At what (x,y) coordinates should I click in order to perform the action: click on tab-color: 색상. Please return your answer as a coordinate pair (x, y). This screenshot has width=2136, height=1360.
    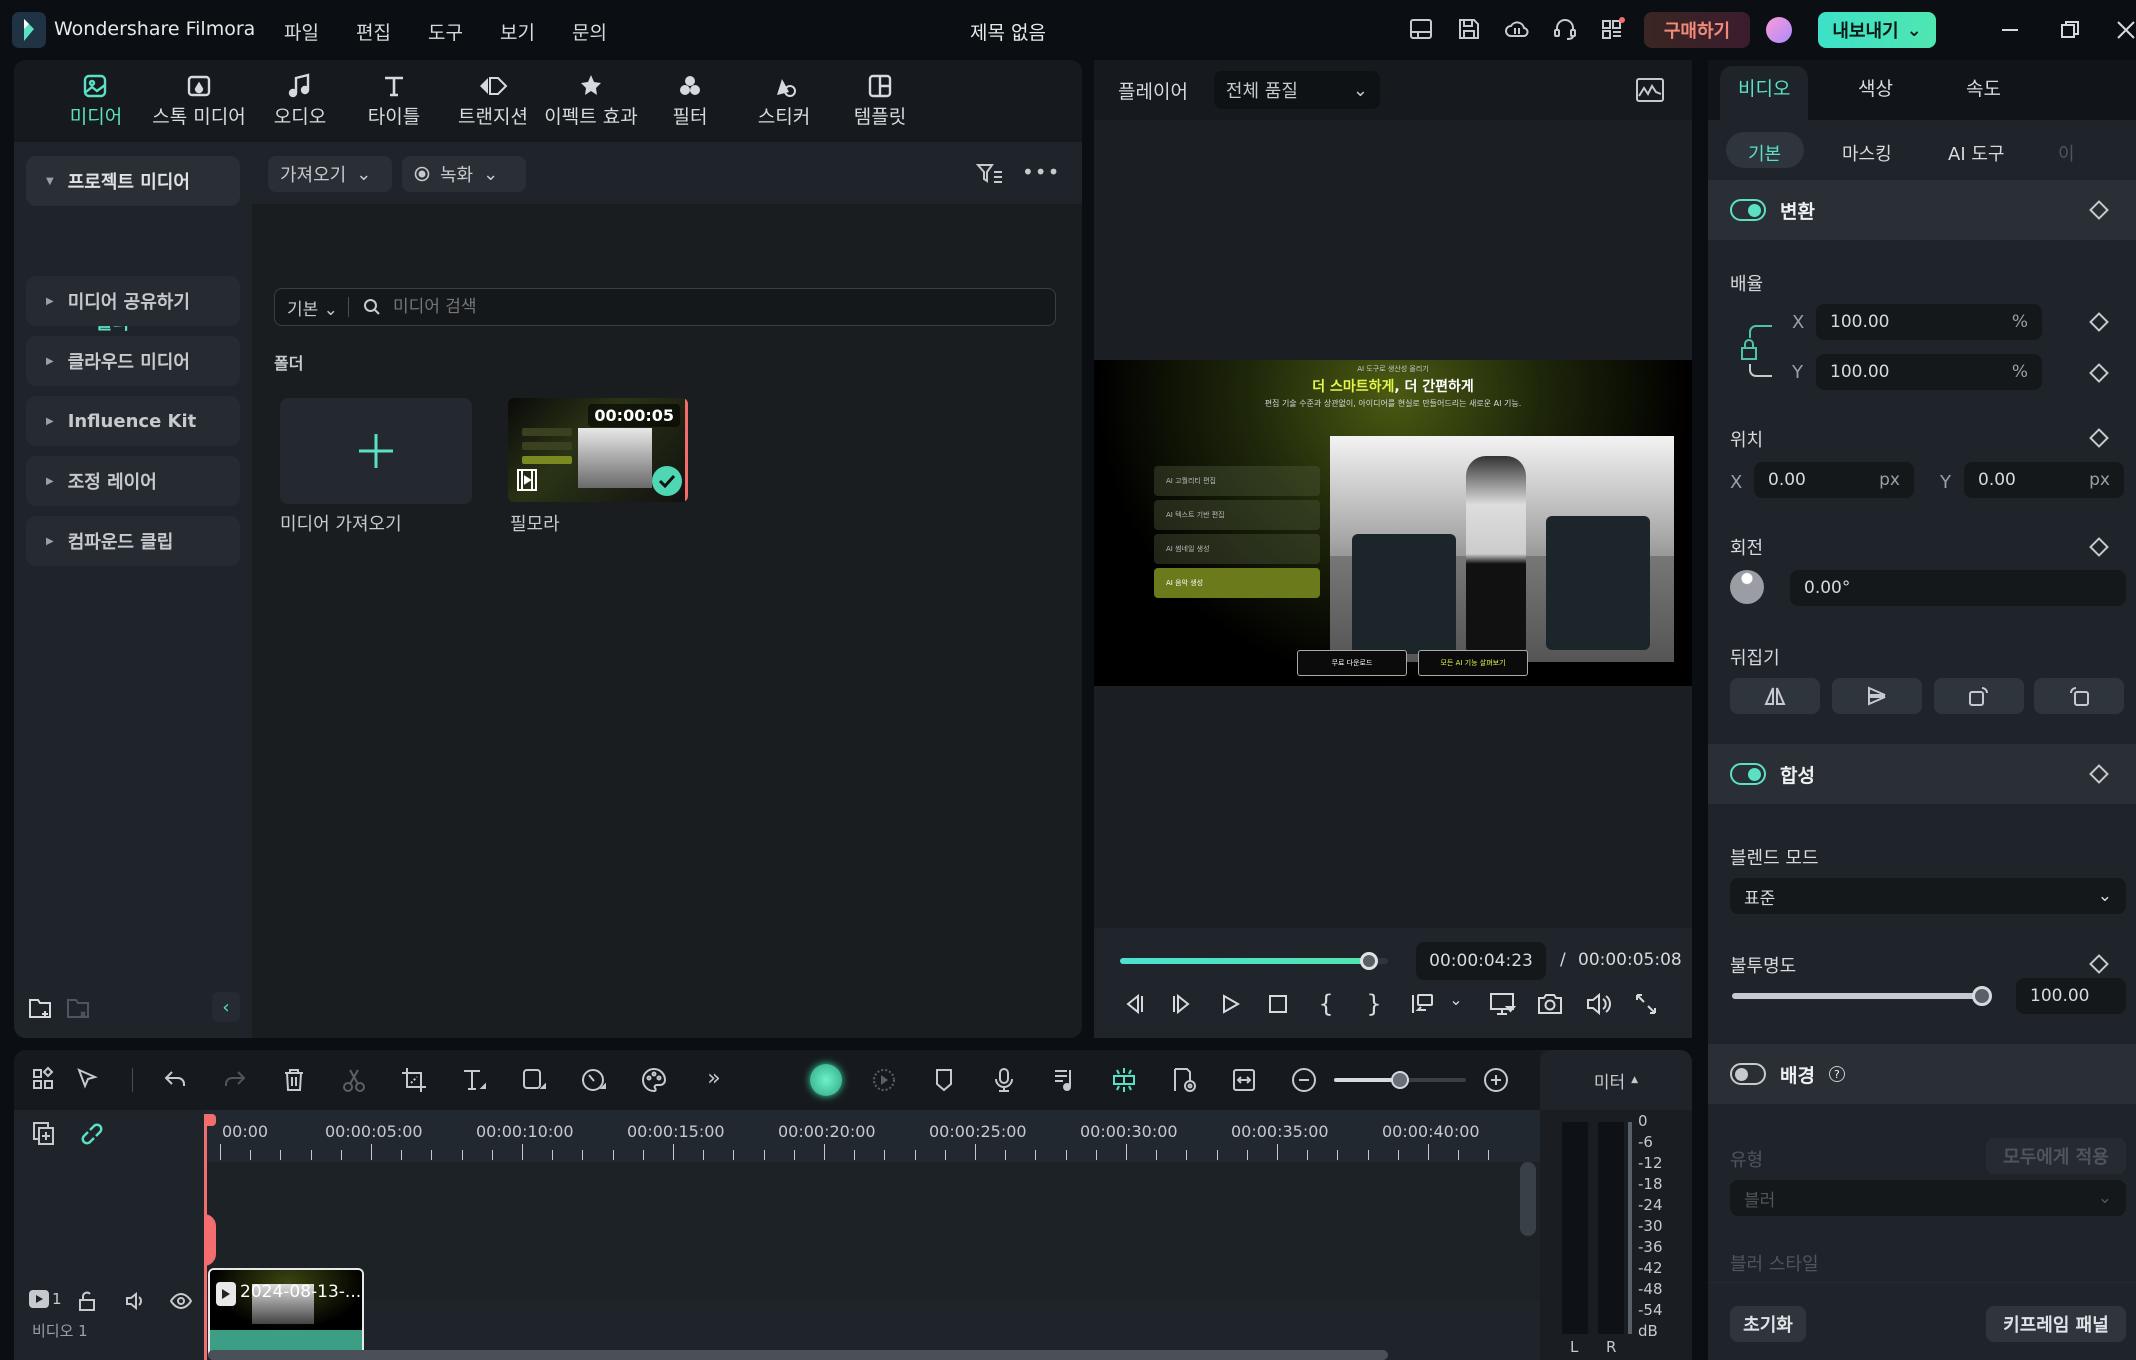
    Looking at the image, I should click on (1875, 87).